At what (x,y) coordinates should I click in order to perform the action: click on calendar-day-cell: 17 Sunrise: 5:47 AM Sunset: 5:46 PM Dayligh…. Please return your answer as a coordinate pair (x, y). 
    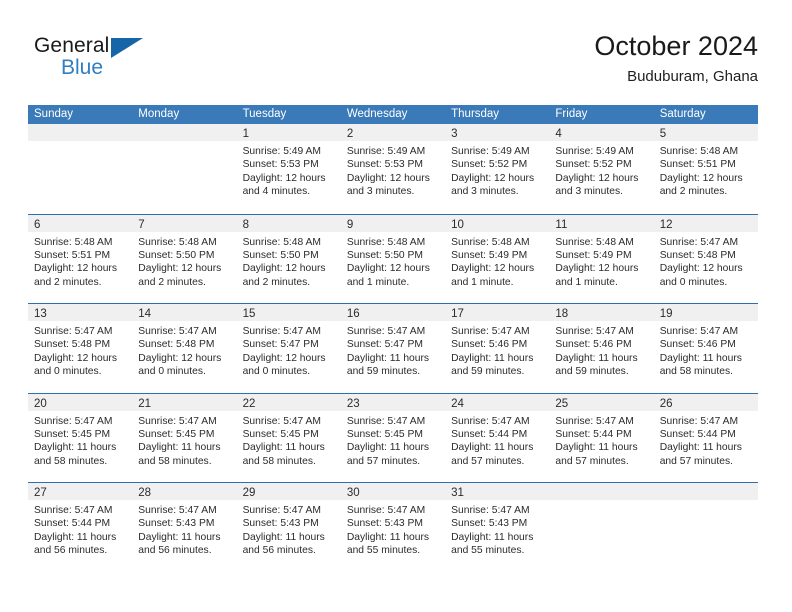
    Looking at the image, I should click on (497, 348).